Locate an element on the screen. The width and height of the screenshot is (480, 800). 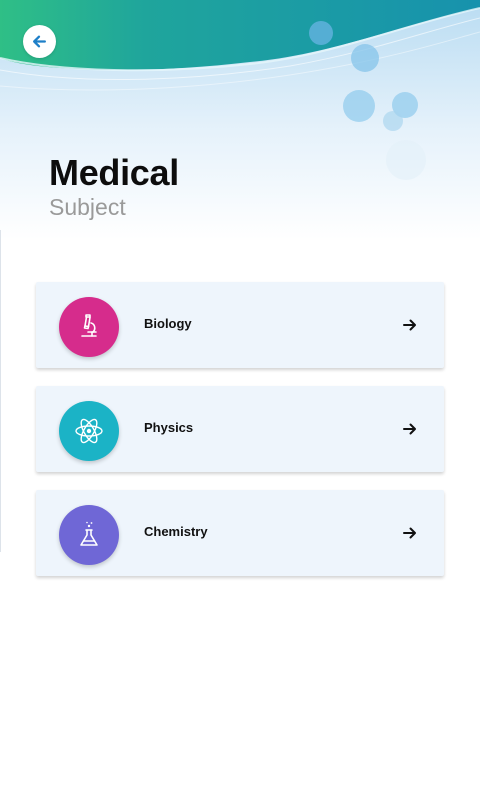
arrow-left-icon is located at coordinates (39, 41).